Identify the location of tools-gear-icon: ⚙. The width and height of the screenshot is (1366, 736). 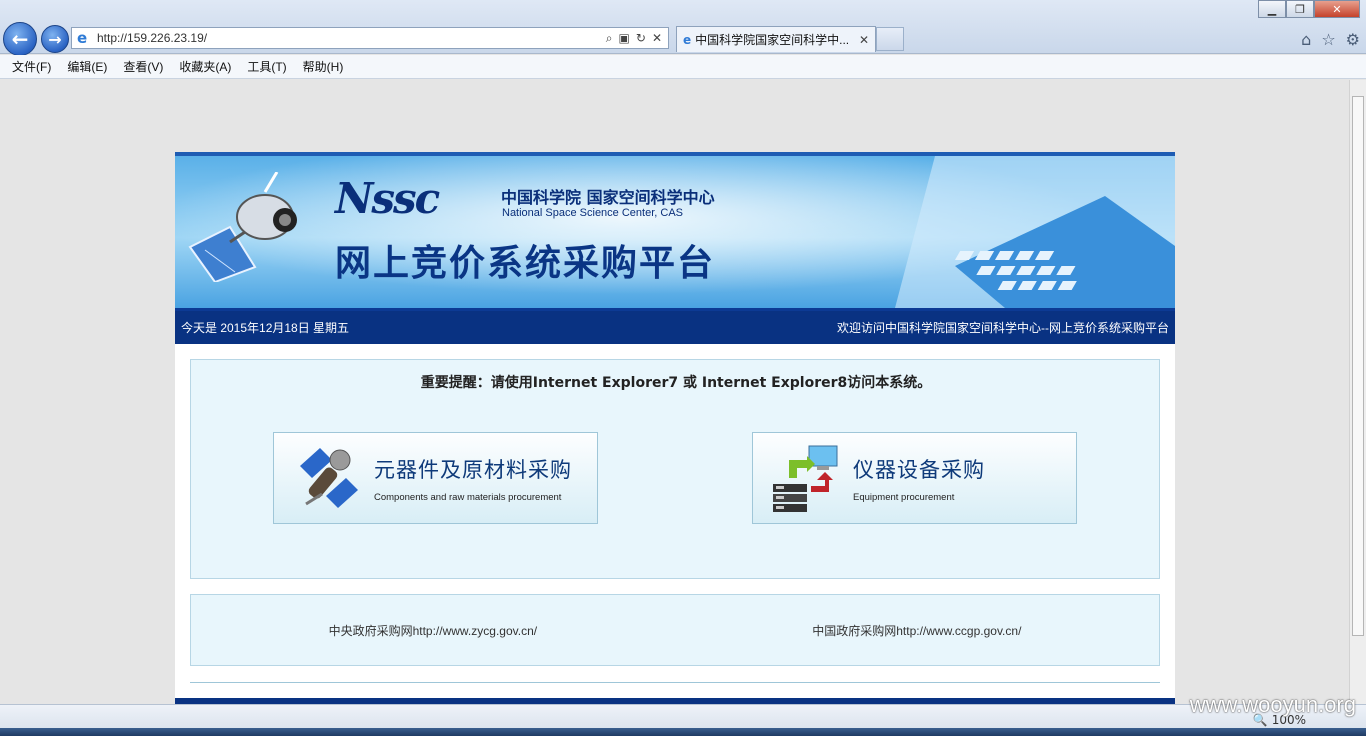
(1353, 39).